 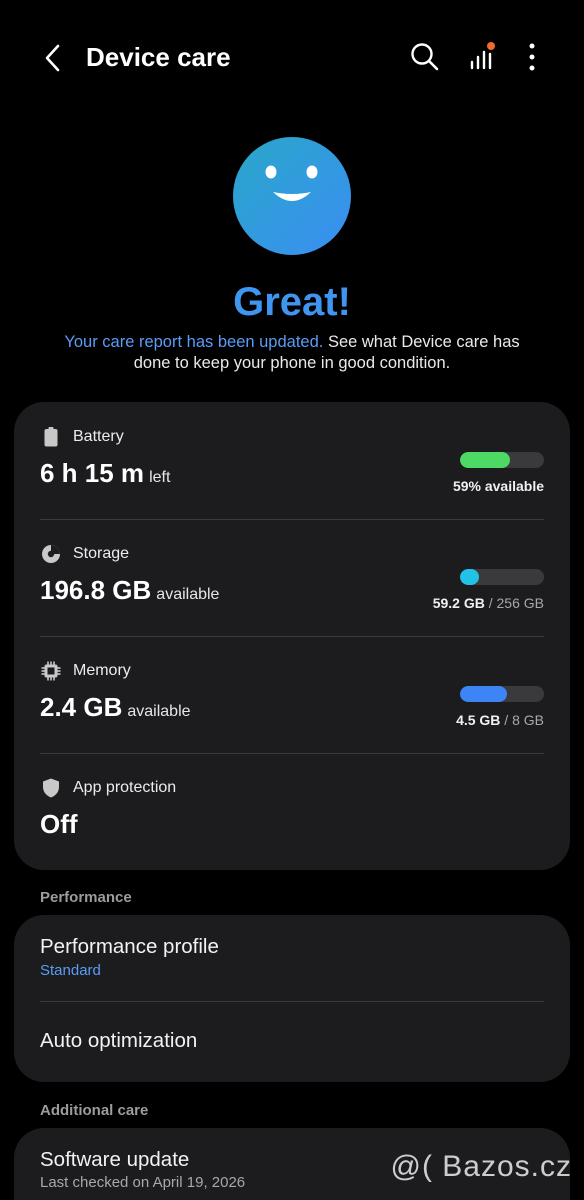 What do you see at coordinates (115, 1159) in the screenshot?
I see `software-update-title: Software update` at bounding box center [115, 1159].